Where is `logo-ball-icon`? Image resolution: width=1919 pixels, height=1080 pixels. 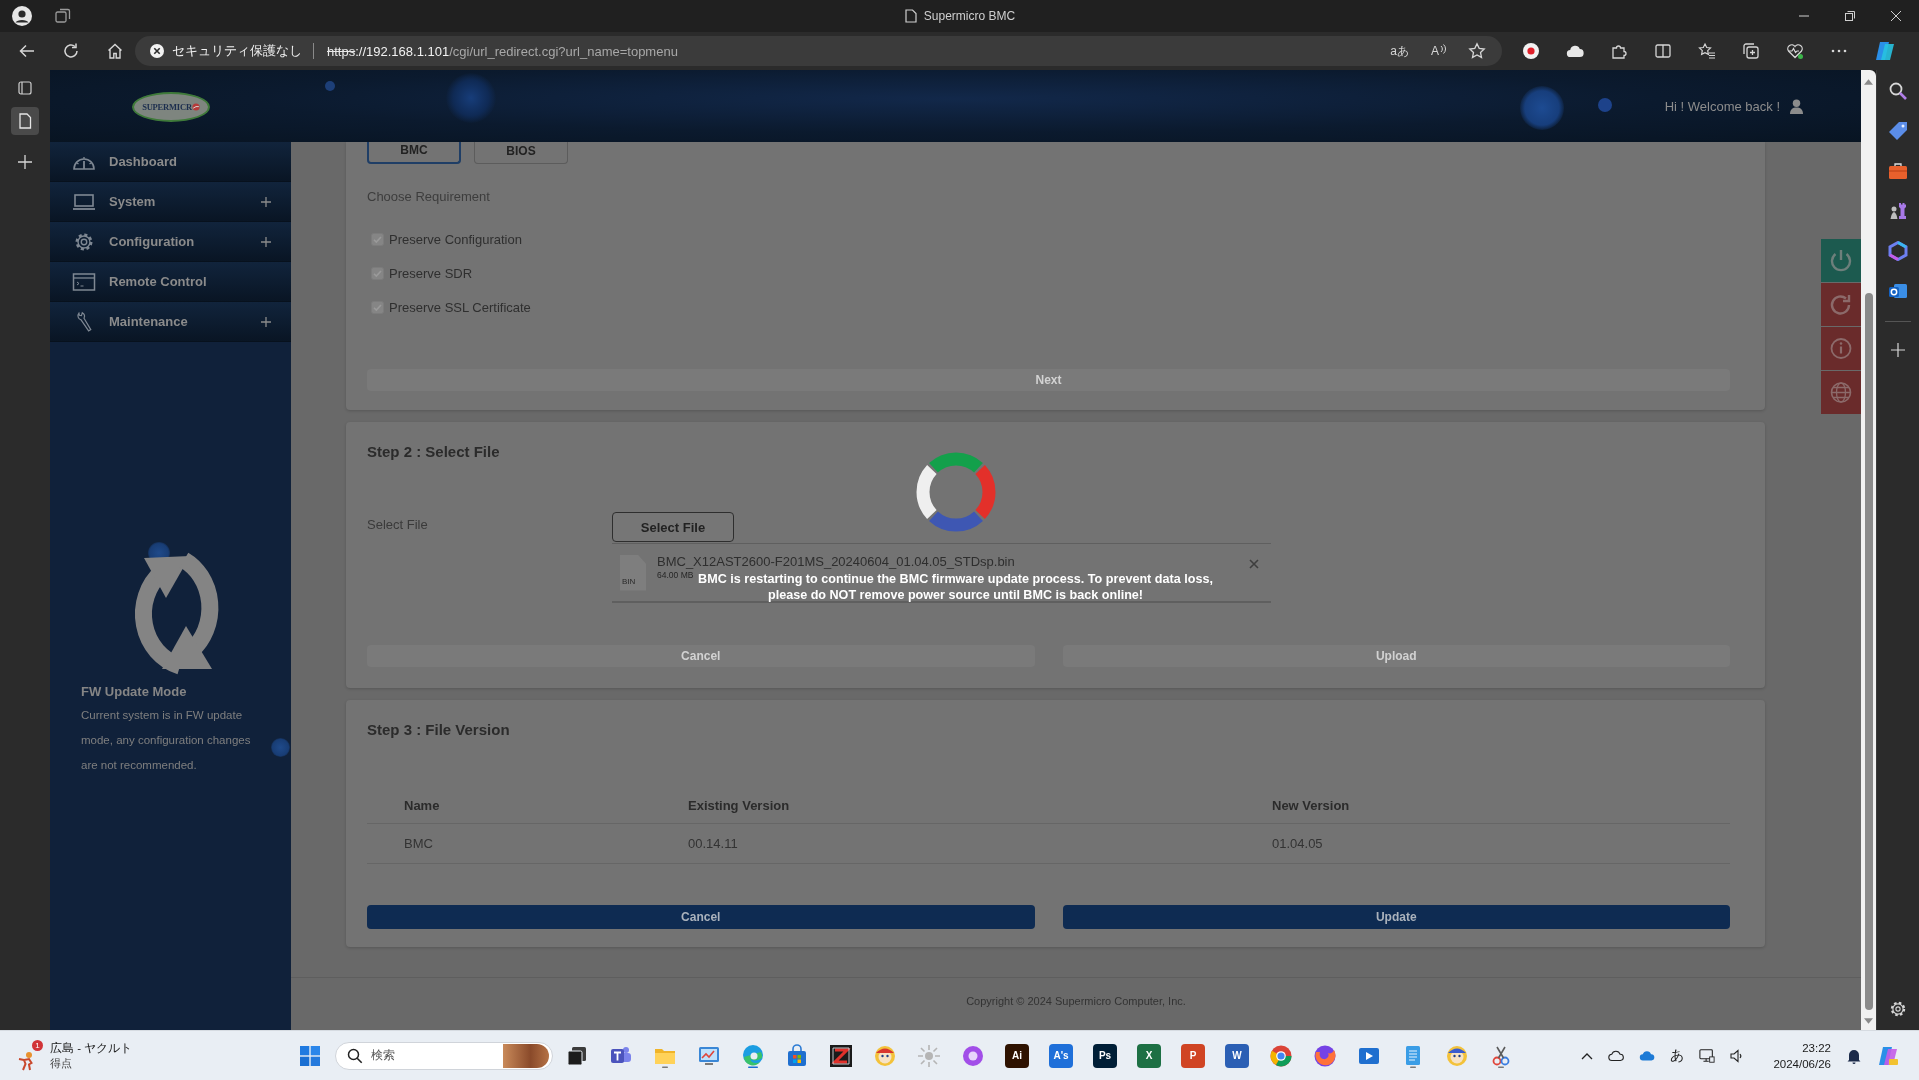
logo-ball-icon is located at coordinates (195, 107).